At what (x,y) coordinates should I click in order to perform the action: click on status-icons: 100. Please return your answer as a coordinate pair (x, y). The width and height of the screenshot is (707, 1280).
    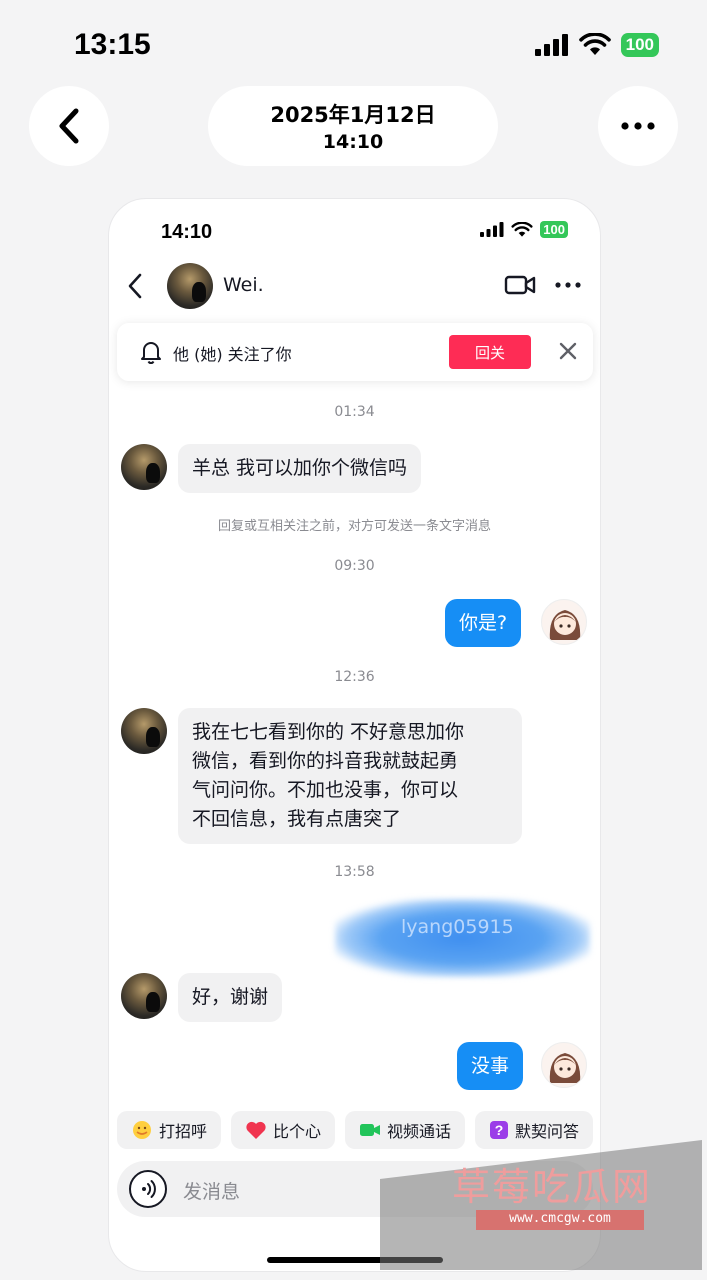
    Looking at the image, I should click on (596, 45).